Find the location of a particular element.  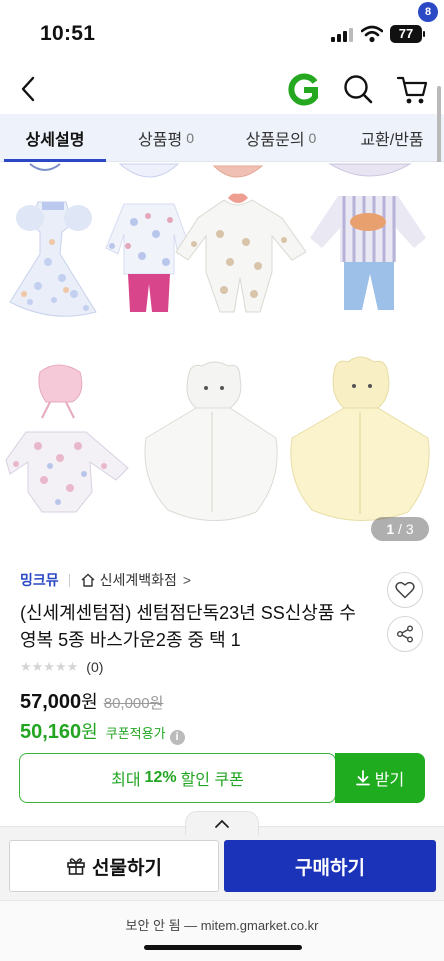

tab-reviews-label: 상품평 is located at coordinates (160, 140).